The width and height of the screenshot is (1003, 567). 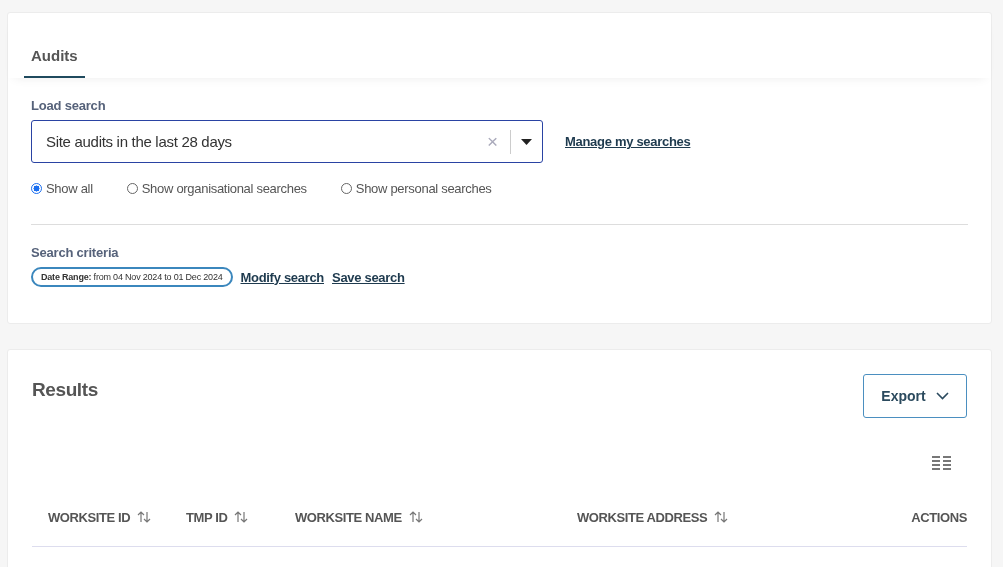 I want to click on section-label: Search criteria, so click(x=75, y=252).